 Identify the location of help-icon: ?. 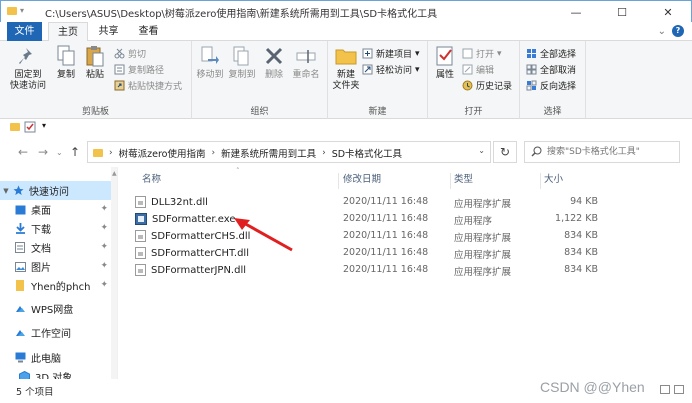
(678, 31).